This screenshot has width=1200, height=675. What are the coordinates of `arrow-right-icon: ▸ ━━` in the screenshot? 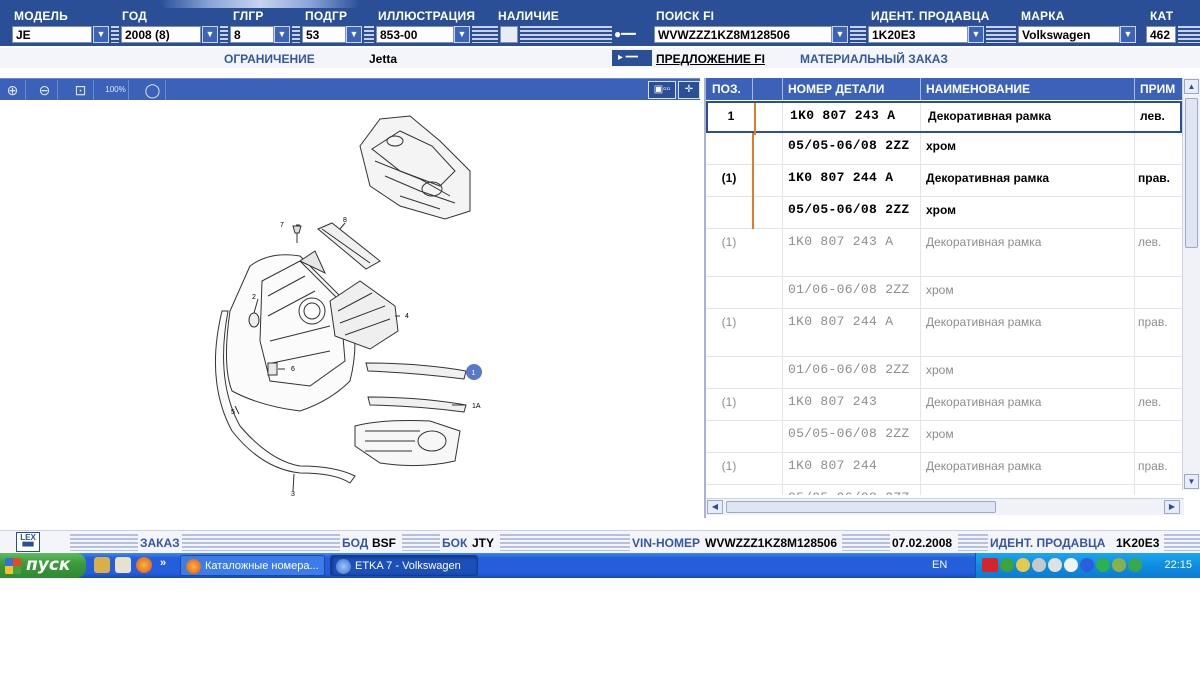 It's located at (632, 58).